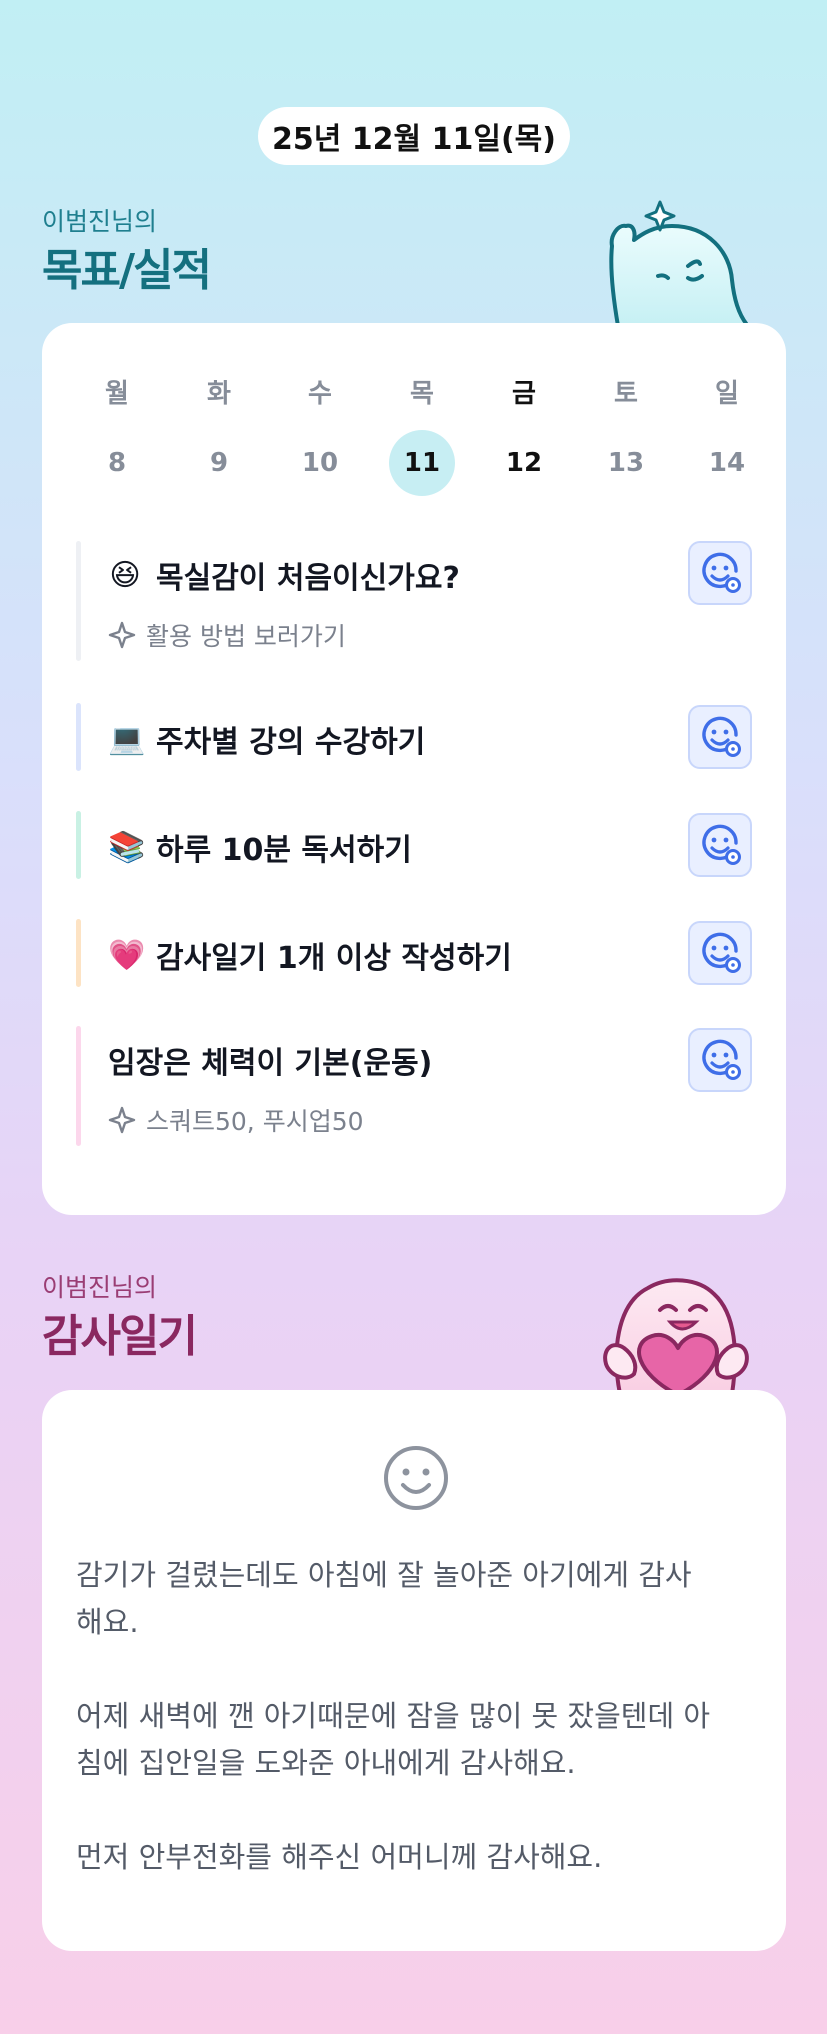 This screenshot has width=827, height=2034. Describe the element at coordinates (416, 1478) in the screenshot. I see `smiley-face-icon` at that location.